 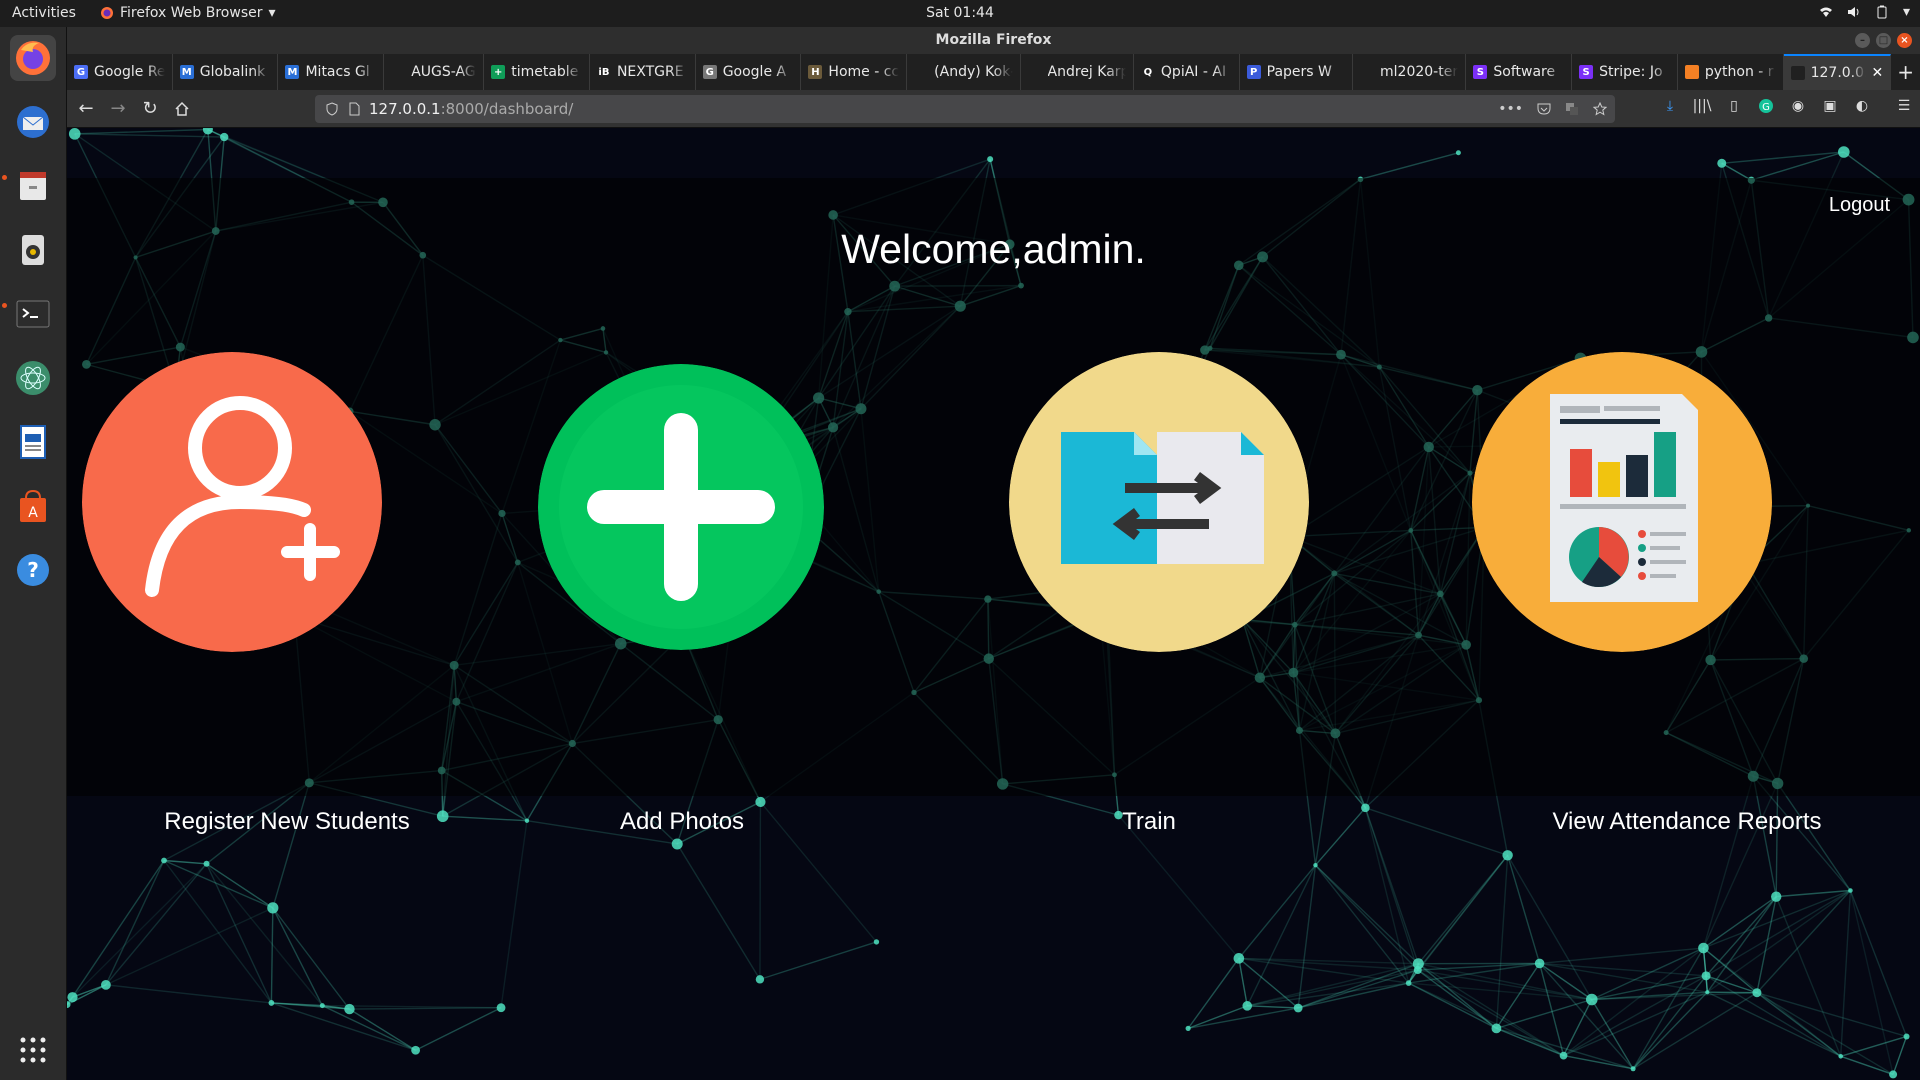 I want to click on battery-icon, so click(x=1882, y=12).